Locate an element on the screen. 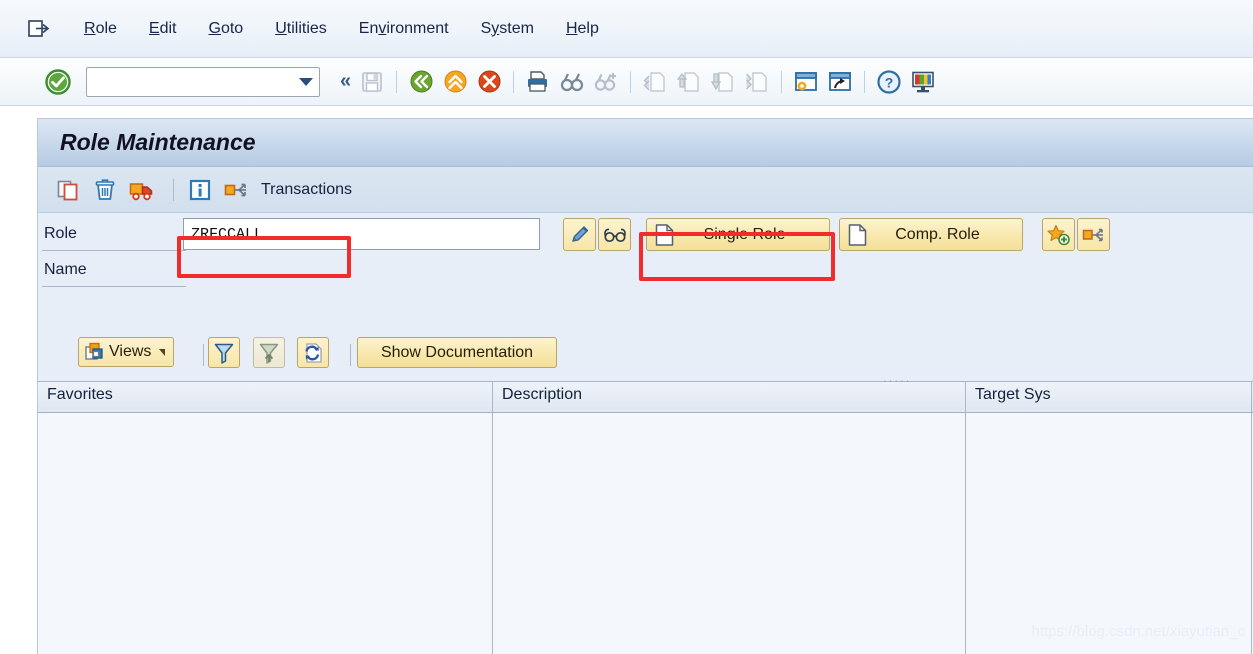 The height and width of the screenshot is (654, 1253). system-toolbar: « ? is located at coordinates (626, 82).